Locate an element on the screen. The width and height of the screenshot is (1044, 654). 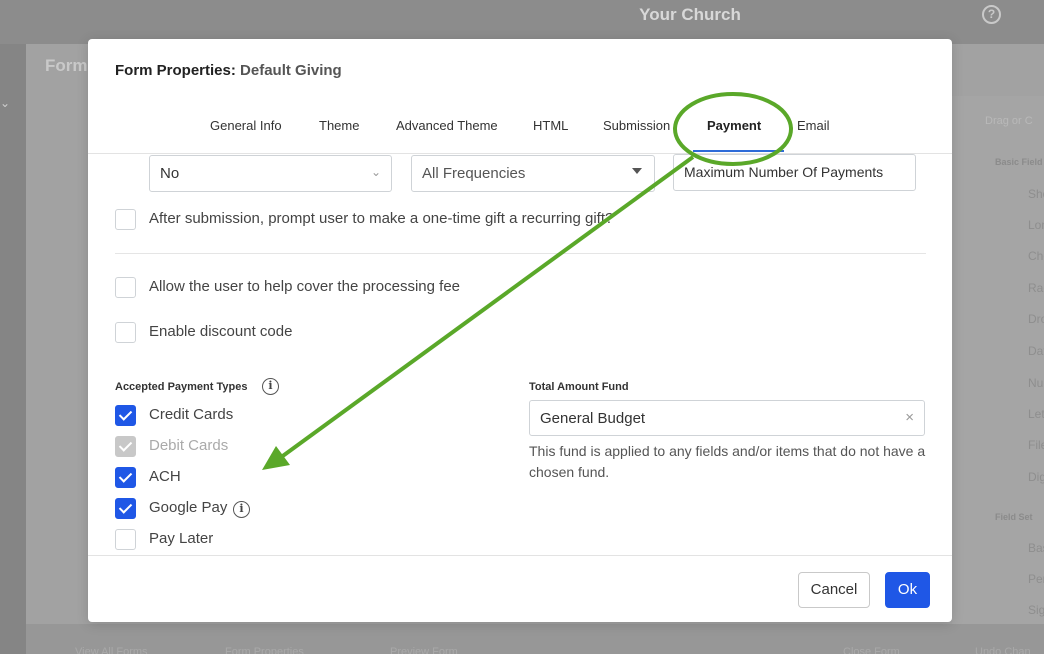
ach-label: ACH is located at coordinates (165, 476).